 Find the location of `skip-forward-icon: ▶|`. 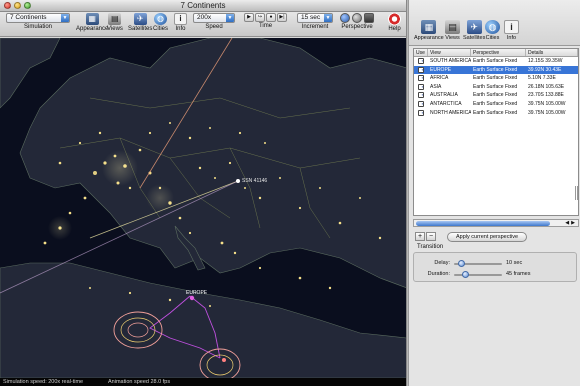

skip-forward-icon: ▶| is located at coordinates (282, 17).